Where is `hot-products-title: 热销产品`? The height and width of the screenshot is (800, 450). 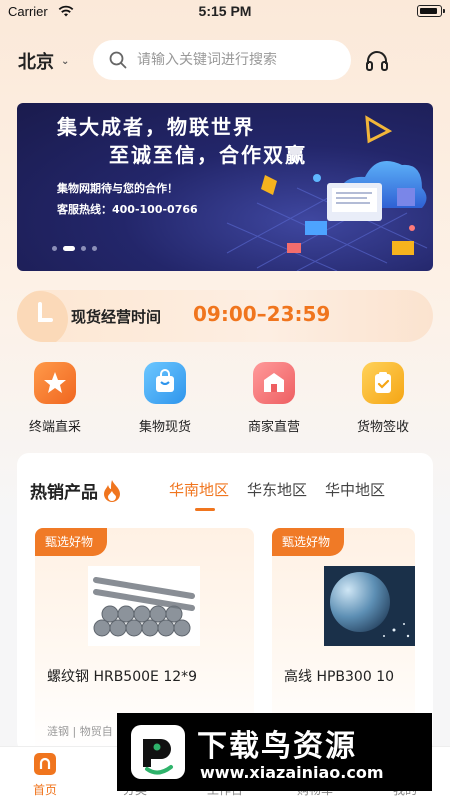 hot-products-title: 热销产品 is located at coordinates (76, 490).